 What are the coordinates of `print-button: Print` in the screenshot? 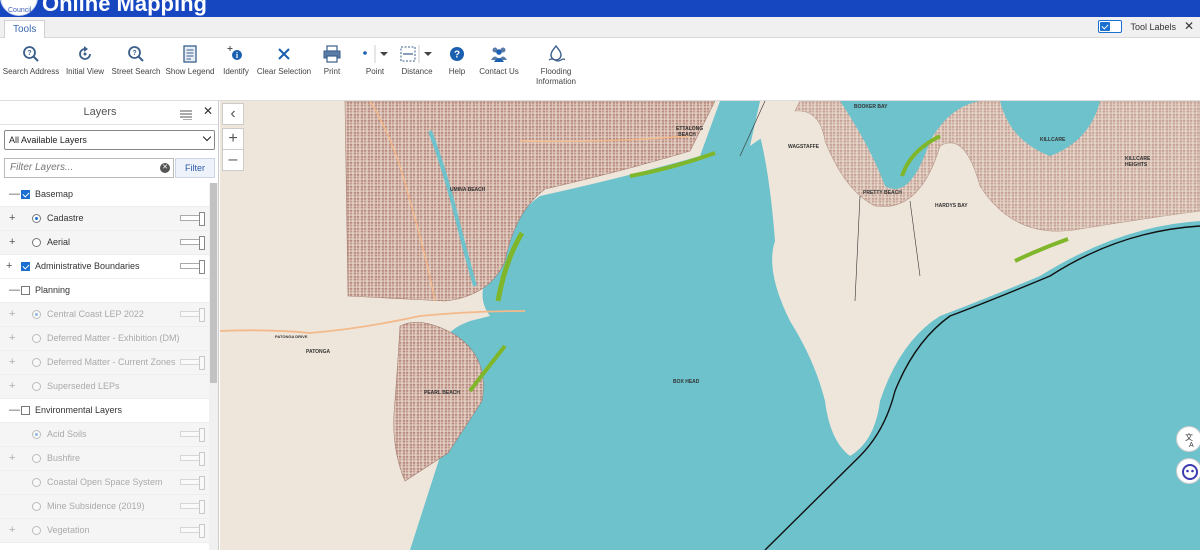 It's located at (332, 60).